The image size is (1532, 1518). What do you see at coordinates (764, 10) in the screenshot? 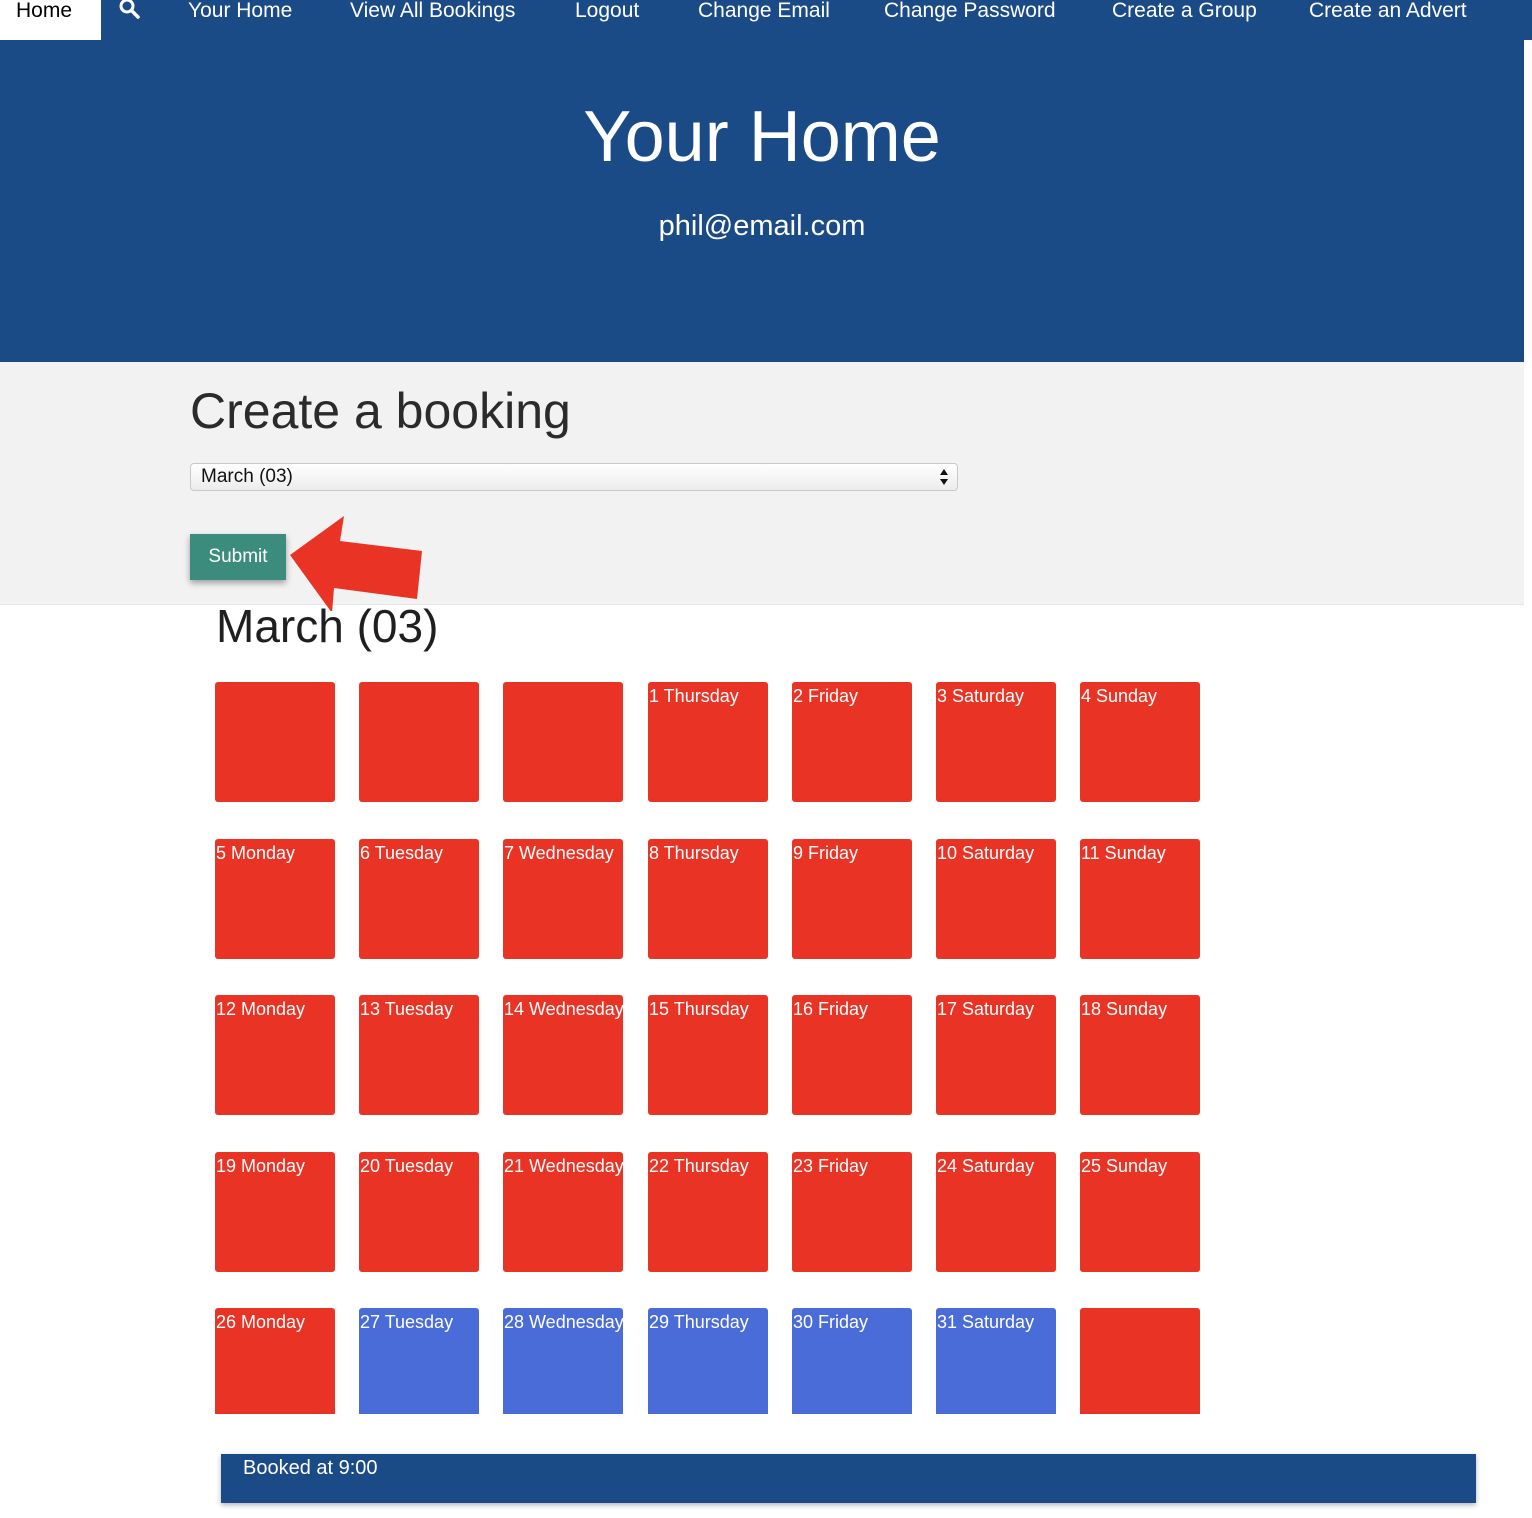
I see `nav-change-email: Change Email` at bounding box center [764, 10].